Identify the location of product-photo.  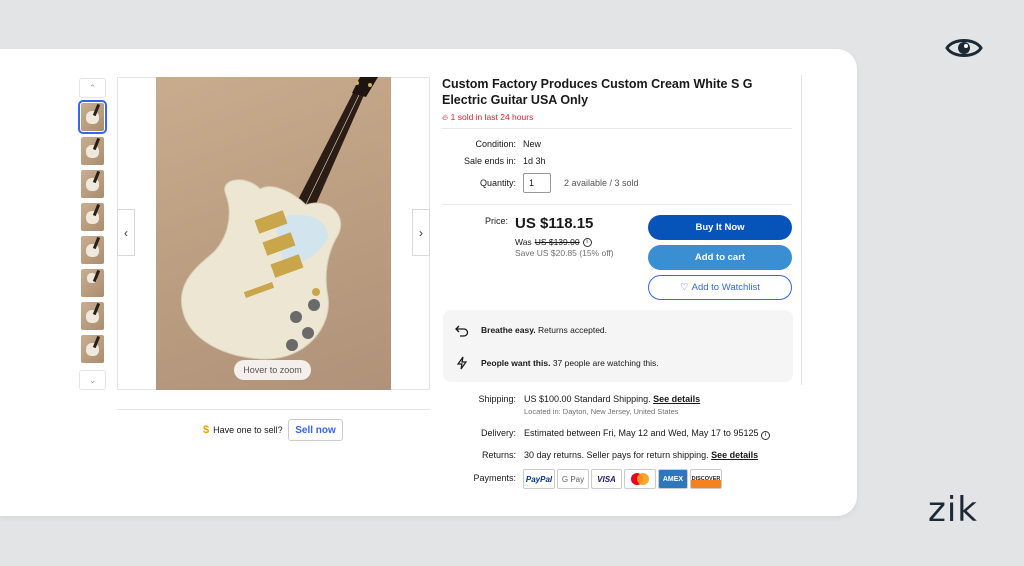
(273, 233).